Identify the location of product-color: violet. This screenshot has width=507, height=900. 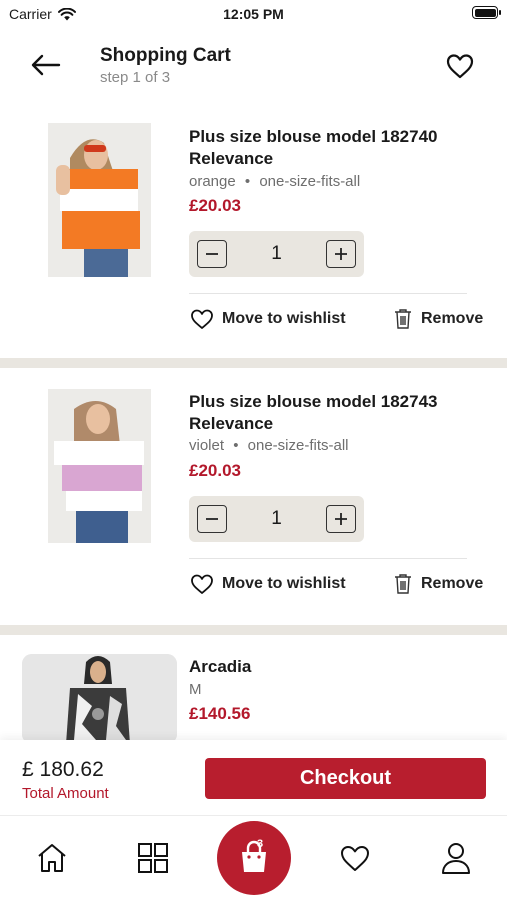
(207, 445).